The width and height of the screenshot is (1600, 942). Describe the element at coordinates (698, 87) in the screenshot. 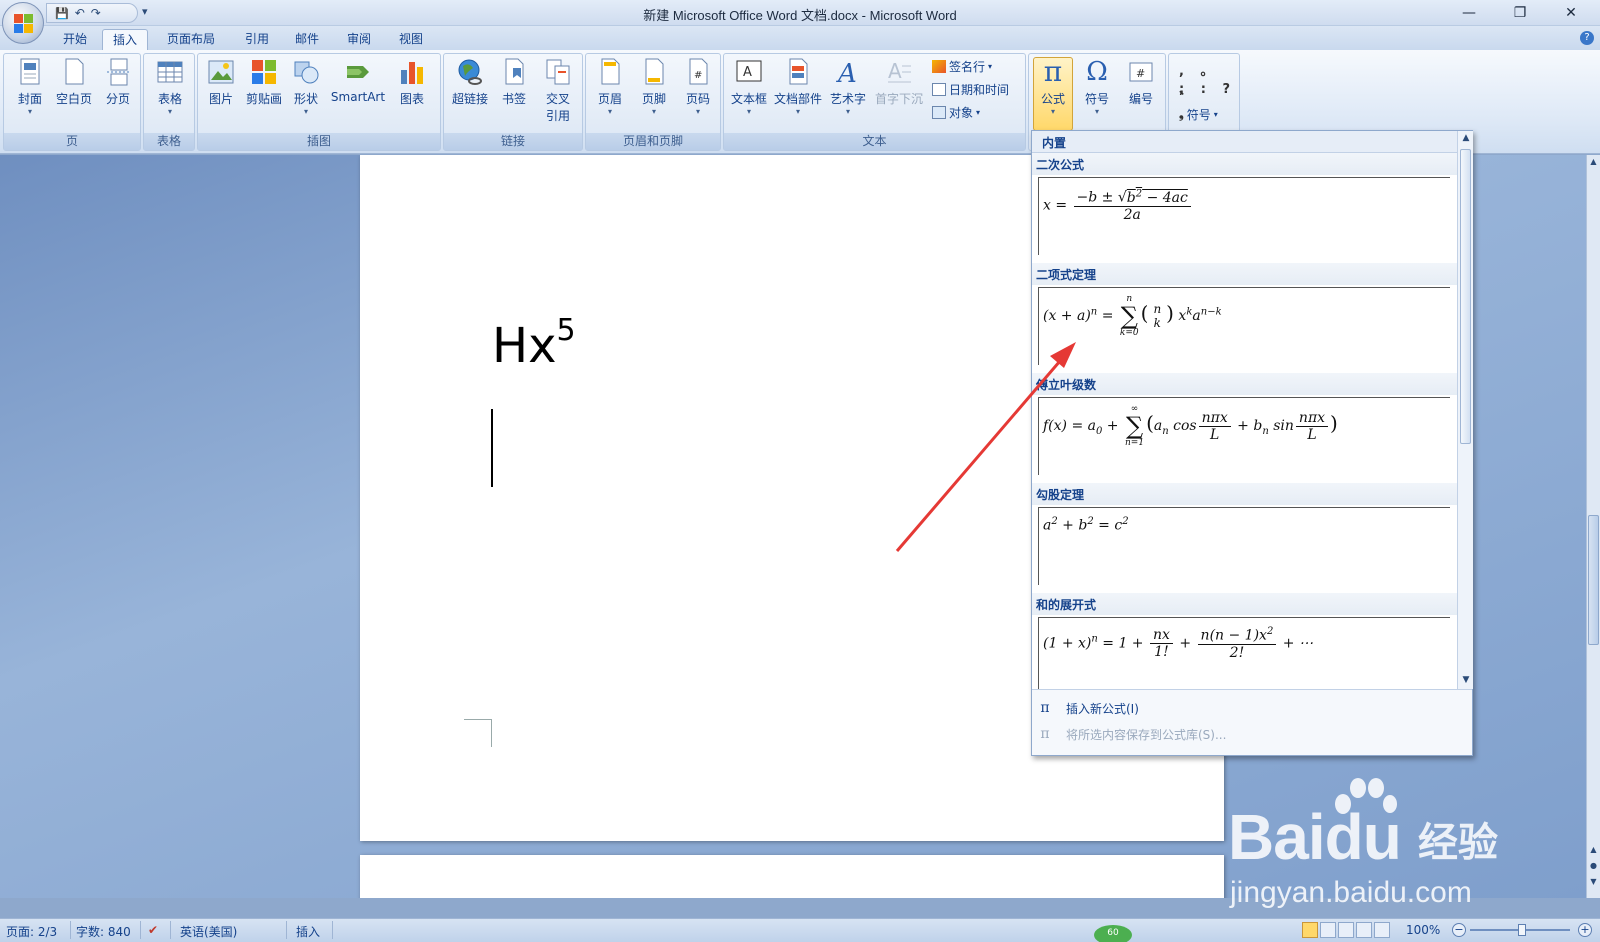

I see `page-number-button: # 页码 ▾` at that location.